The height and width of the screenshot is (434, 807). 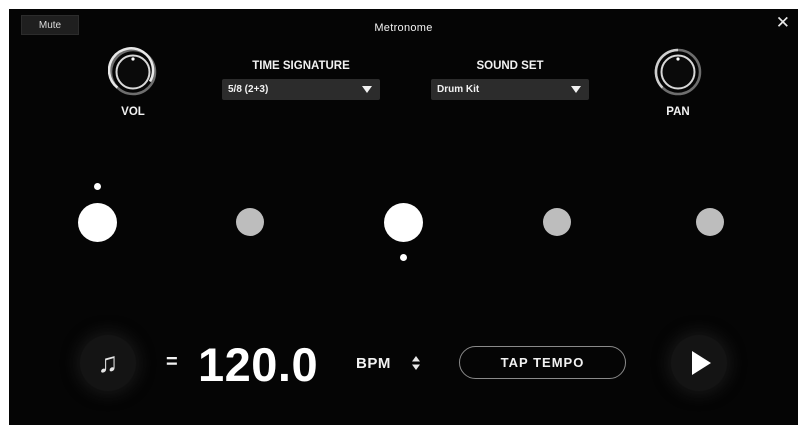 What do you see at coordinates (783, 23) in the screenshot?
I see `close-icon: ✕` at bounding box center [783, 23].